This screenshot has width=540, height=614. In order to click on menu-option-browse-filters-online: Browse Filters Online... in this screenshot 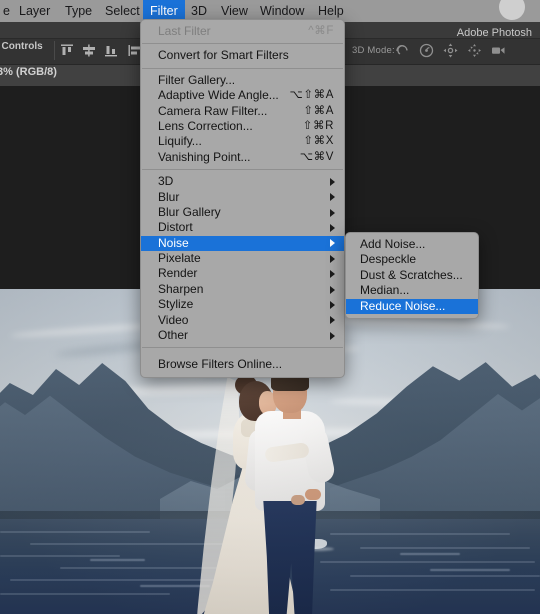, I will do `click(242, 364)`.